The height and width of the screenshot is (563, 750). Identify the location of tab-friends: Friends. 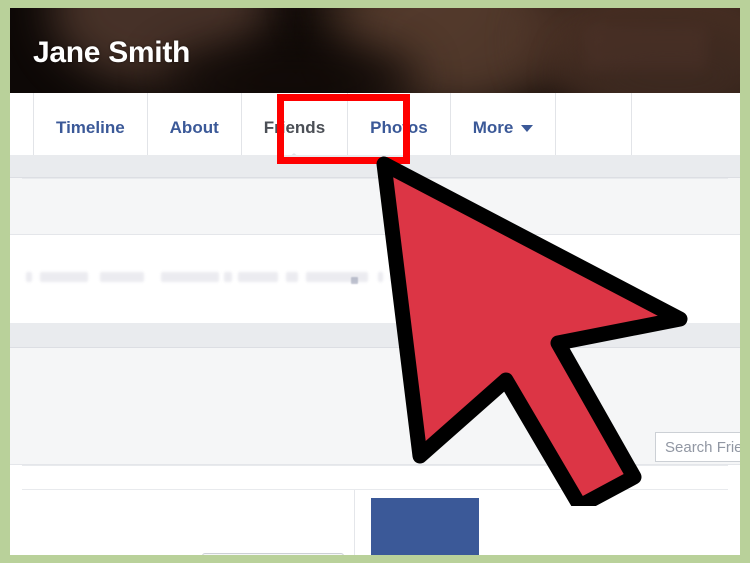
(295, 128).